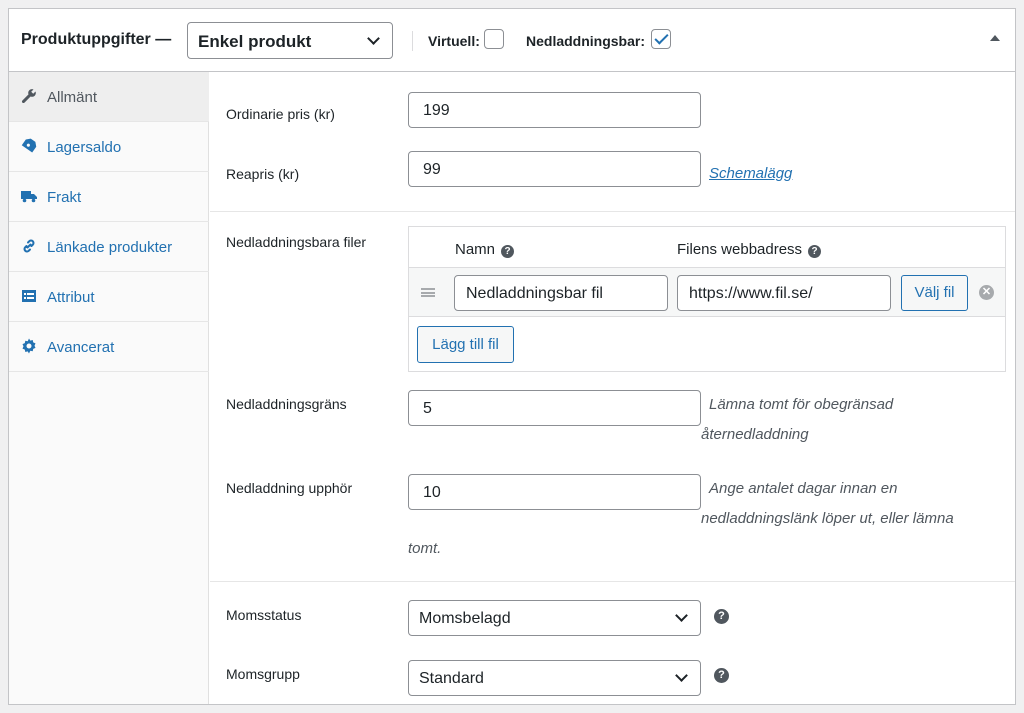 The width and height of the screenshot is (1024, 713). What do you see at coordinates (827, 518) in the screenshot?
I see `download-expiry-description: nedladdningslänk löper ut, eller lämna` at bounding box center [827, 518].